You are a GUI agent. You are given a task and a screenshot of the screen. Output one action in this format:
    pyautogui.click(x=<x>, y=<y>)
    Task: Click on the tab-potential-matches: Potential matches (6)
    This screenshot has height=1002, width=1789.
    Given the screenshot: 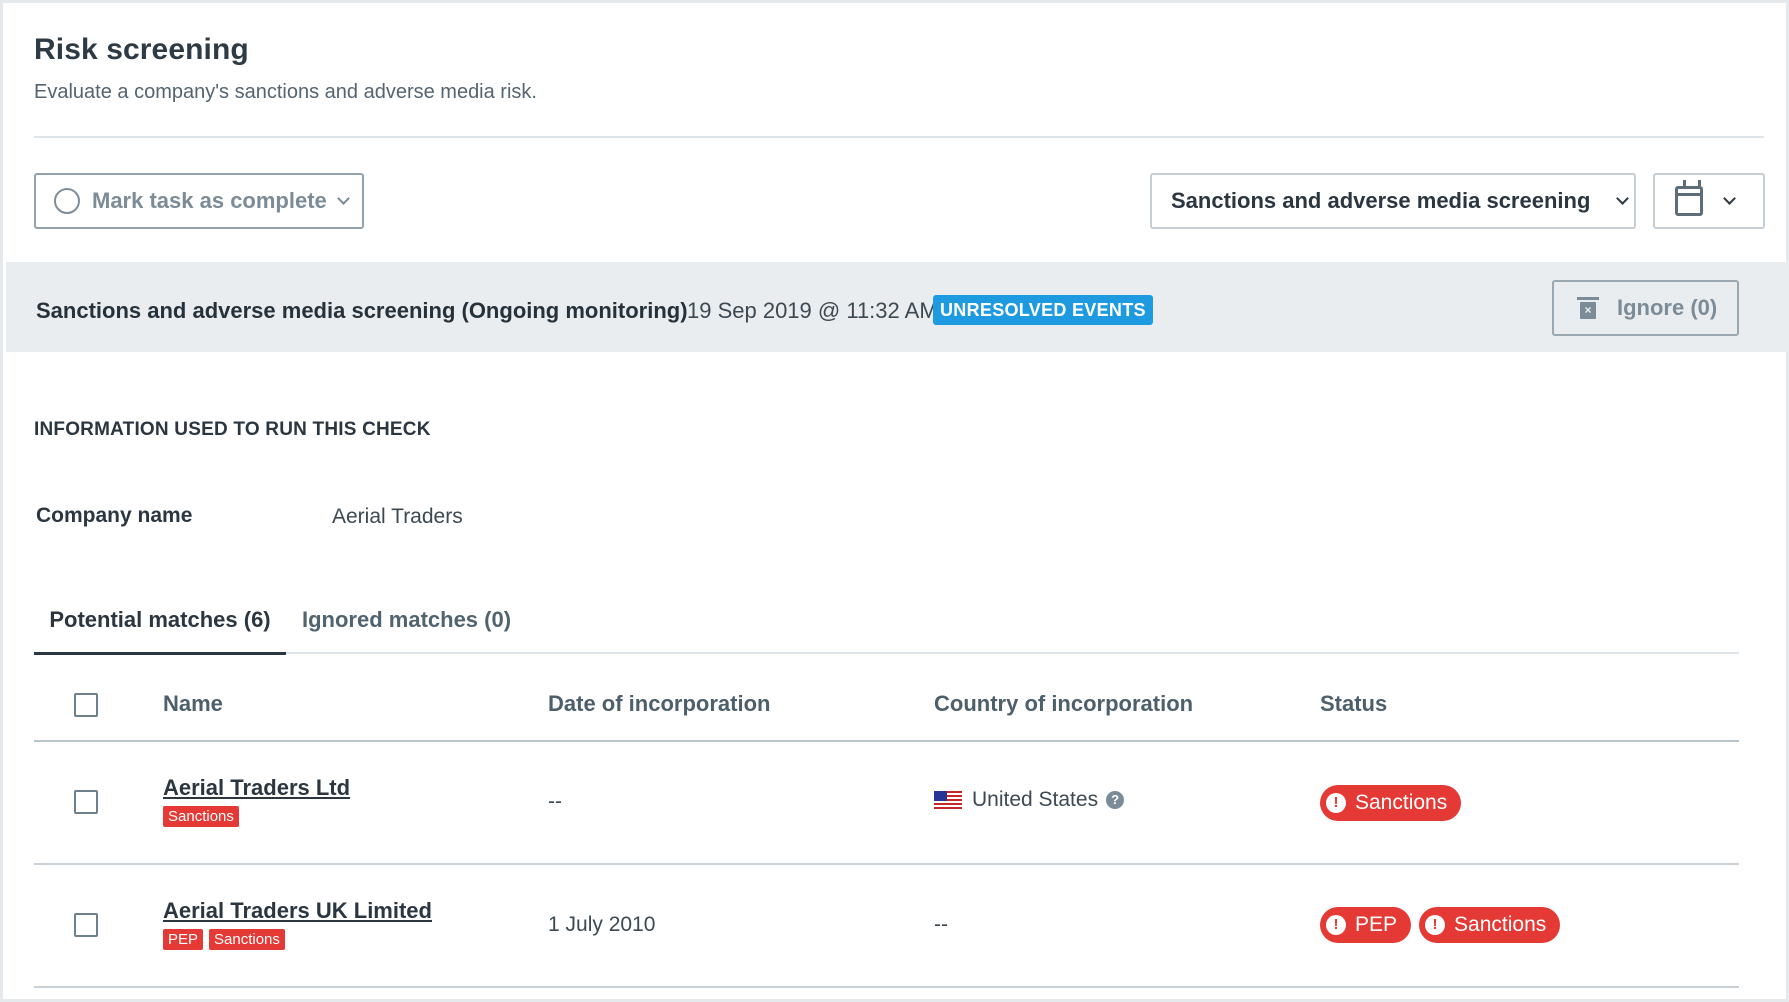 What is the action you would take?
    pyautogui.click(x=160, y=631)
    